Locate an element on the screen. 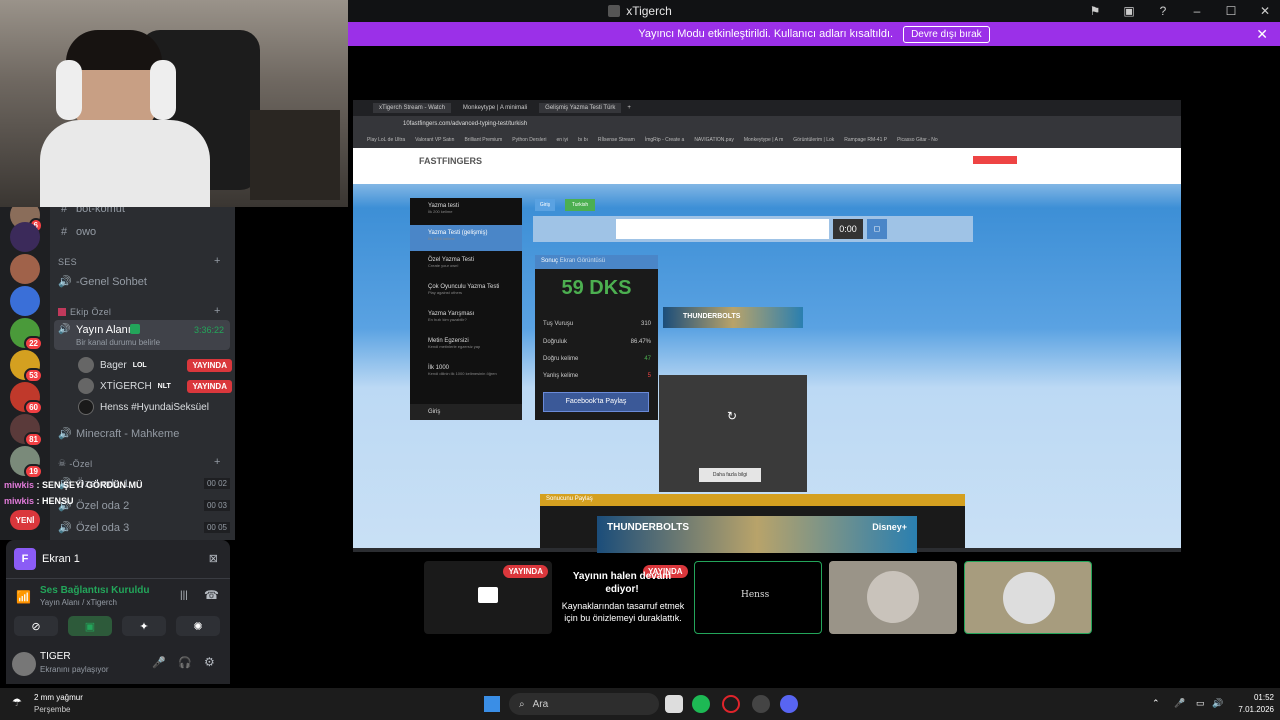  voice-member: XTİGERCH NLT YAYINDA is located at coordinates (155, 386).